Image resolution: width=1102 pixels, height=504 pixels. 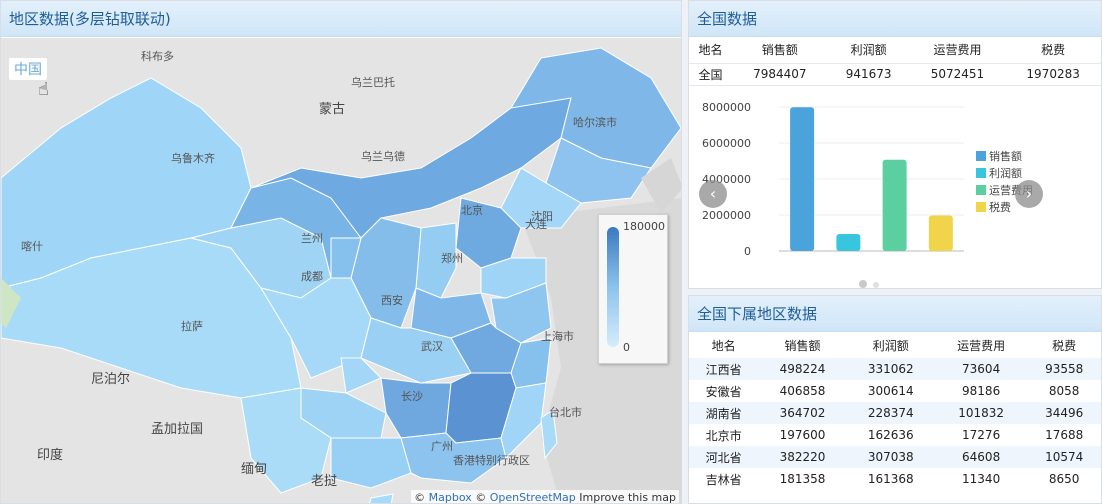 What do you see at coordinates (723, 479) in the screenshot?
I see `table-cell: 吉林省` at bounding box center [723, 479].